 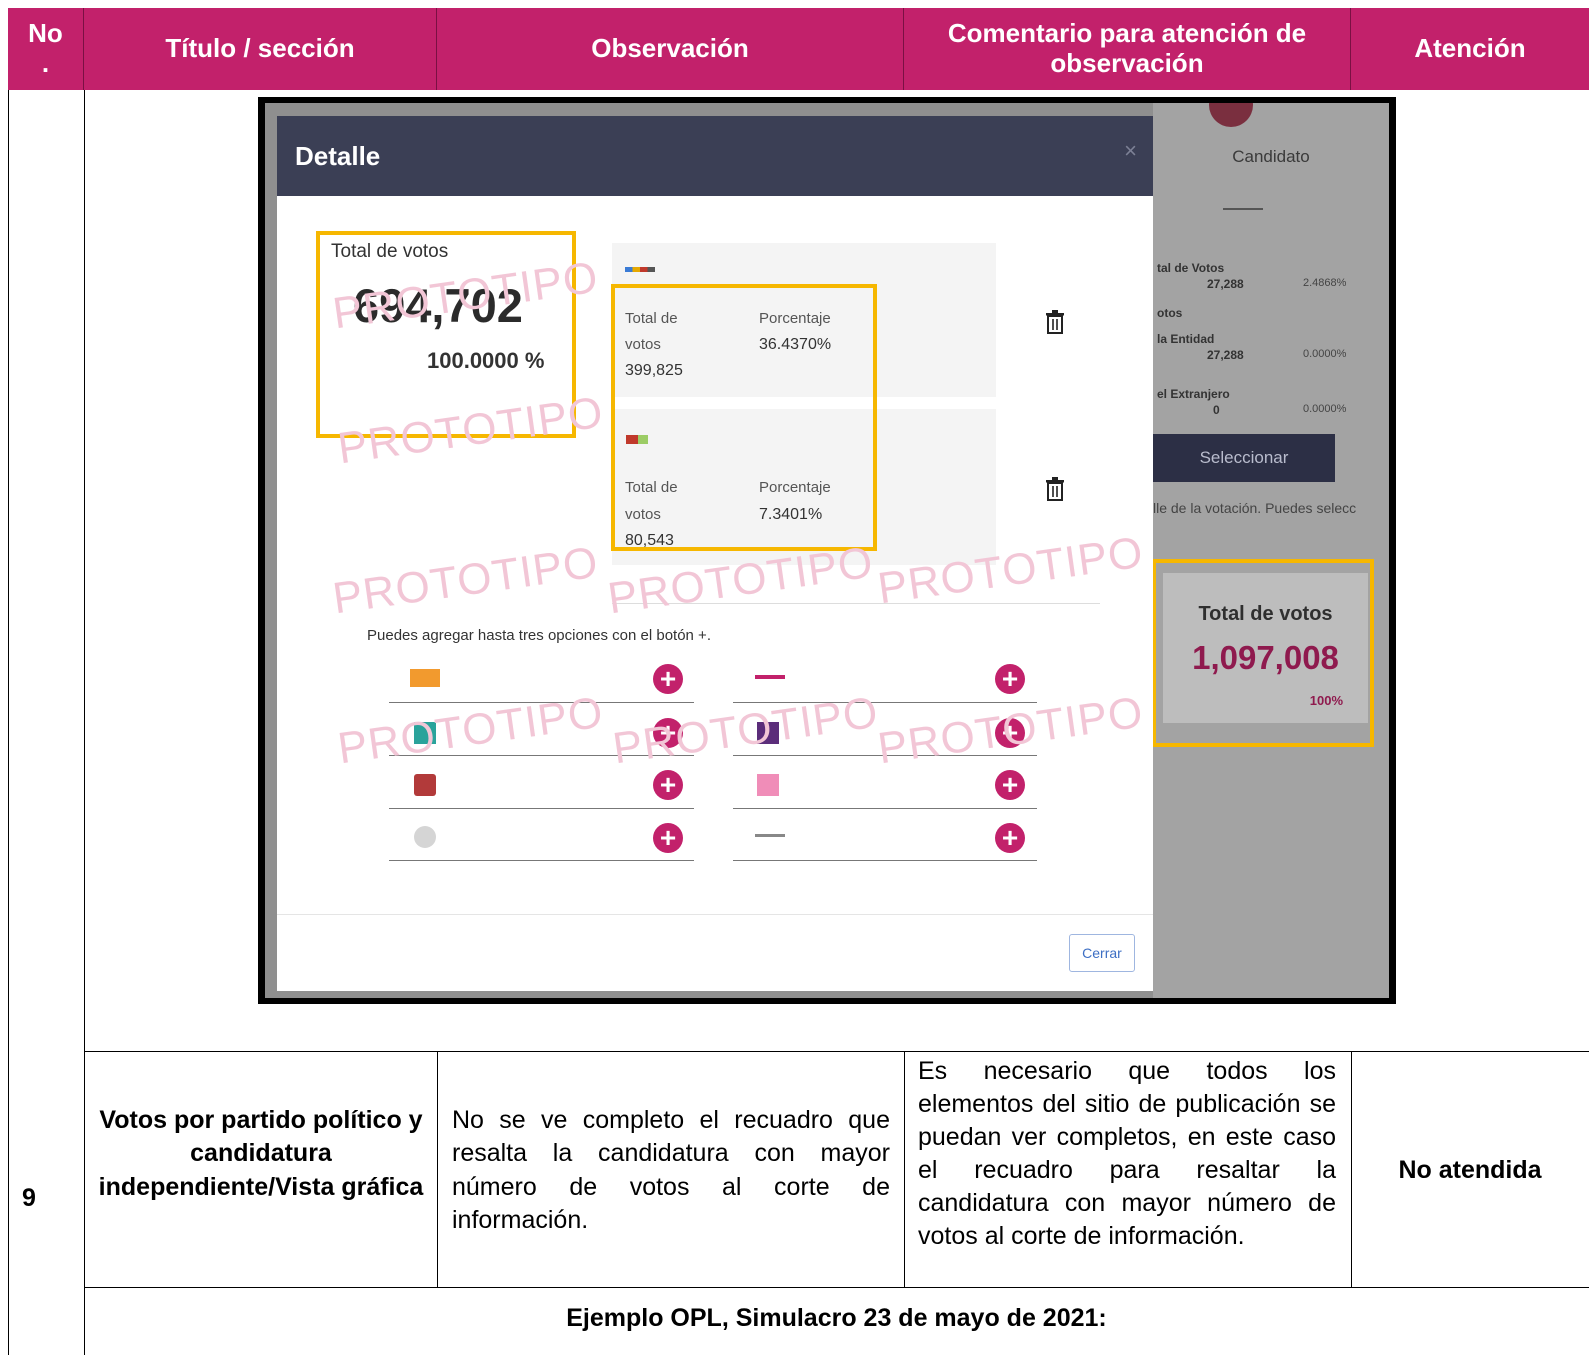 I want to click on side-stat-value: 0, so click(x=1216, y=410).